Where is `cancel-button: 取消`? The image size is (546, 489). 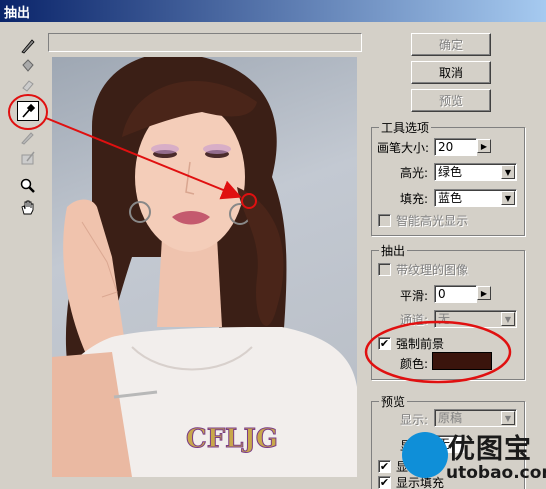
cancel-button: 取消 is located at coordinates (451, 72).